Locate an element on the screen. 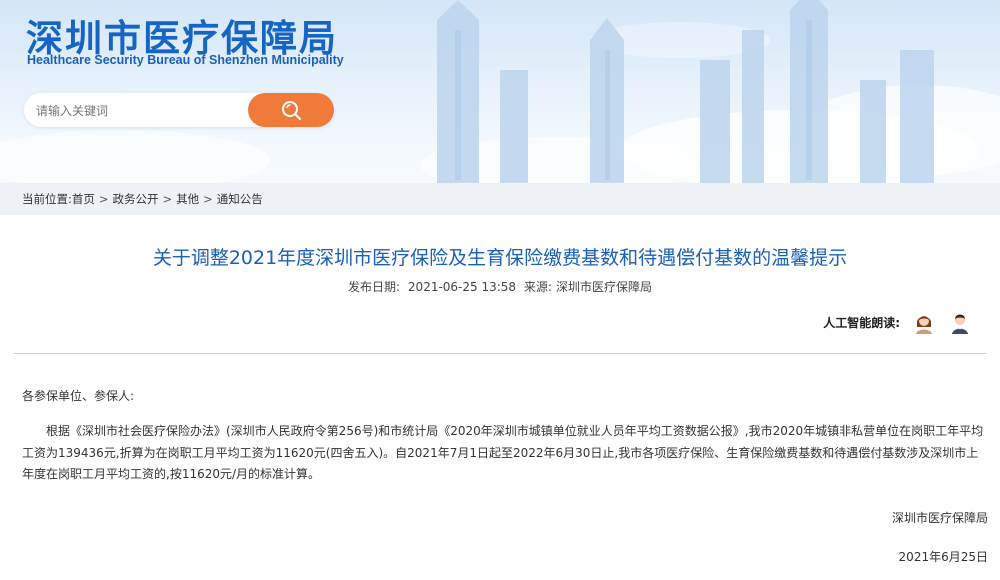 The height and width of the screenshot is (580, 1000). breadcrumb-item-other: 其他 is located at coordinates (187, 199).